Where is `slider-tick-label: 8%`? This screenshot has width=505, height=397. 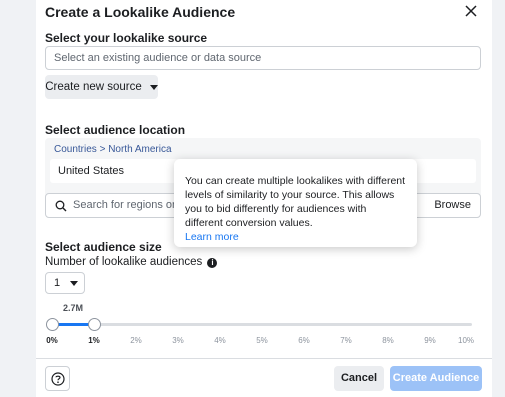 slider-tick-label: 8% is located at coordinates (388, 340).